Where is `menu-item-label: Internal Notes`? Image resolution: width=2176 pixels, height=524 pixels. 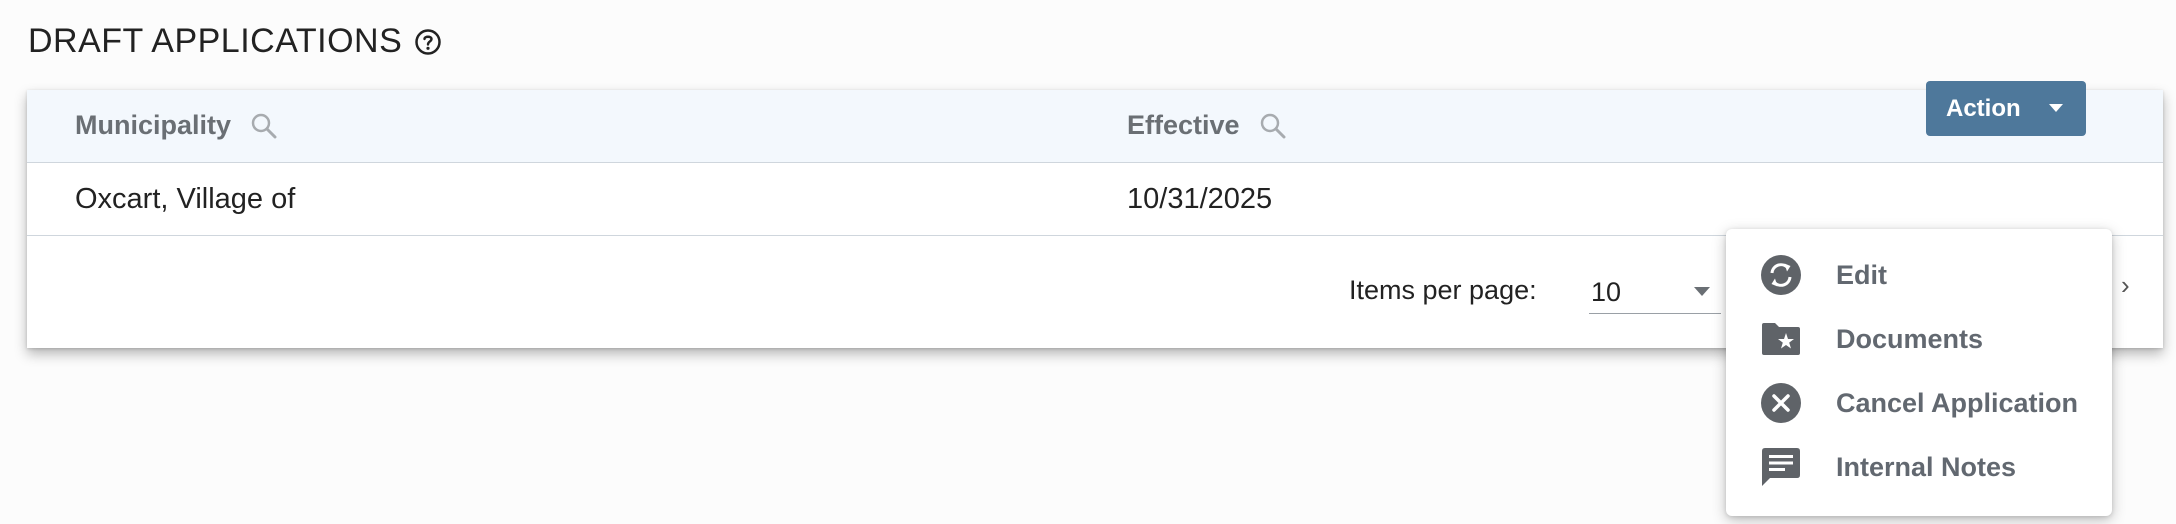 menu-item-label: Internal Notes is located at coordinates (1926, 466).